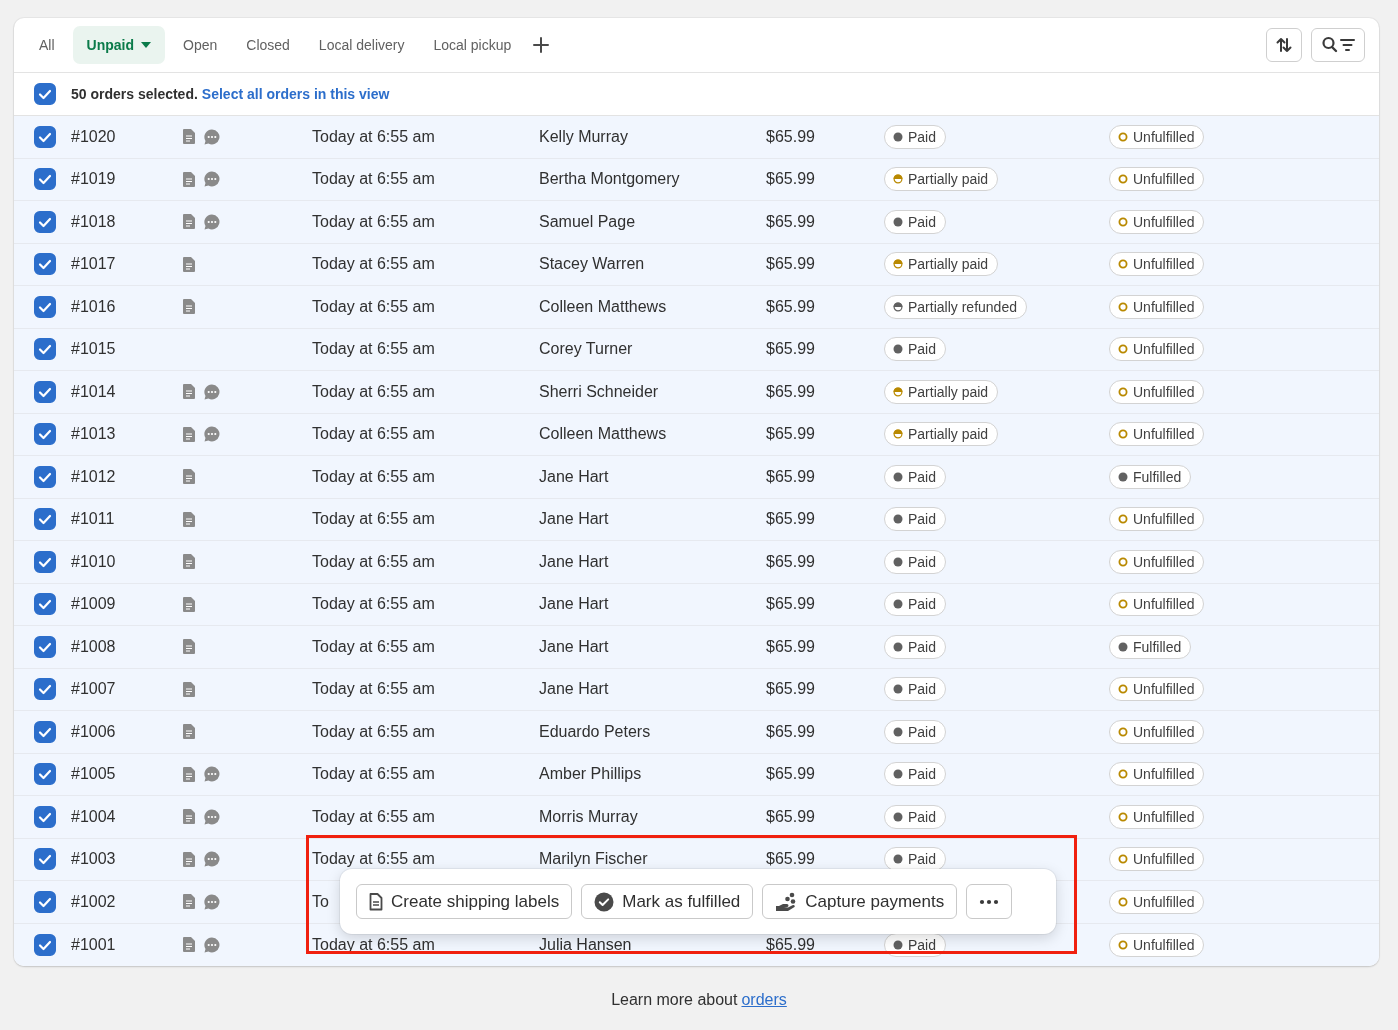 Image resolution: width=1398 pixels, height=1030 pixels. Describe the element at coordinates (585, 944) in the screenshot. I see `customer-name: Julia Hansen` at that location.